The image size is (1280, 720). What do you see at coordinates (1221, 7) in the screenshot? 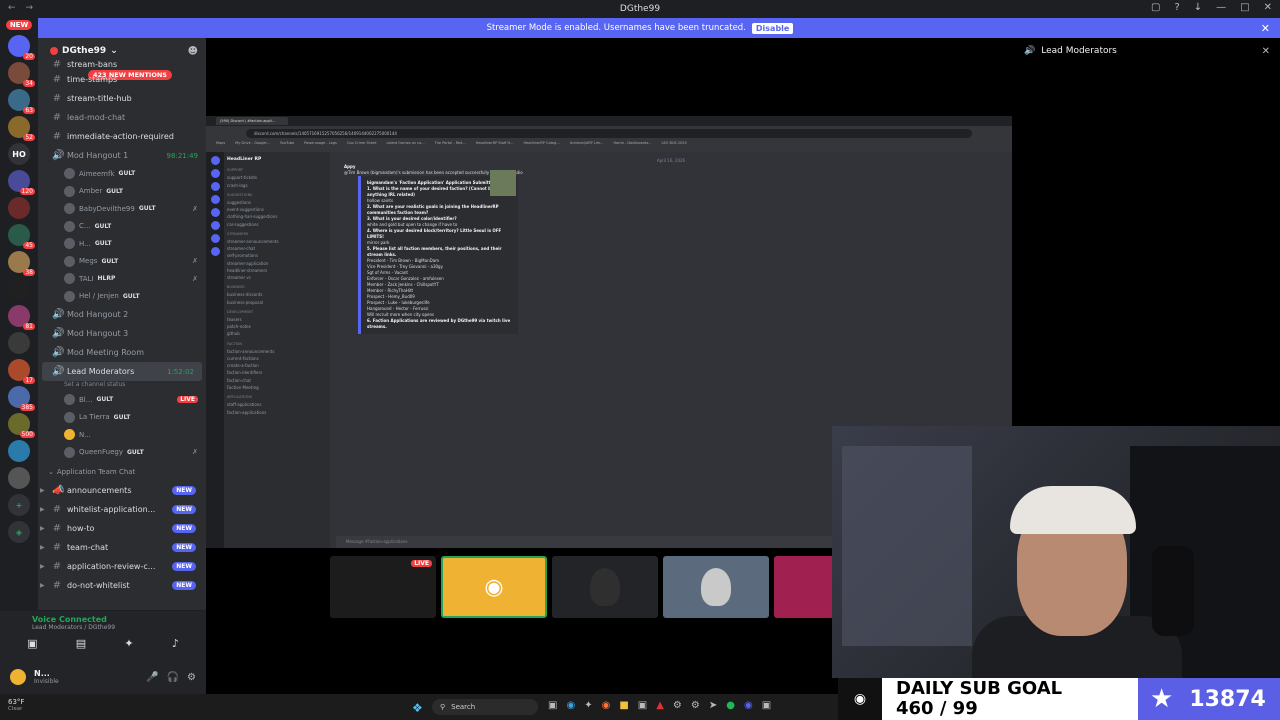
I see `minimize-icon: —` at bounding box center [1221, 7].